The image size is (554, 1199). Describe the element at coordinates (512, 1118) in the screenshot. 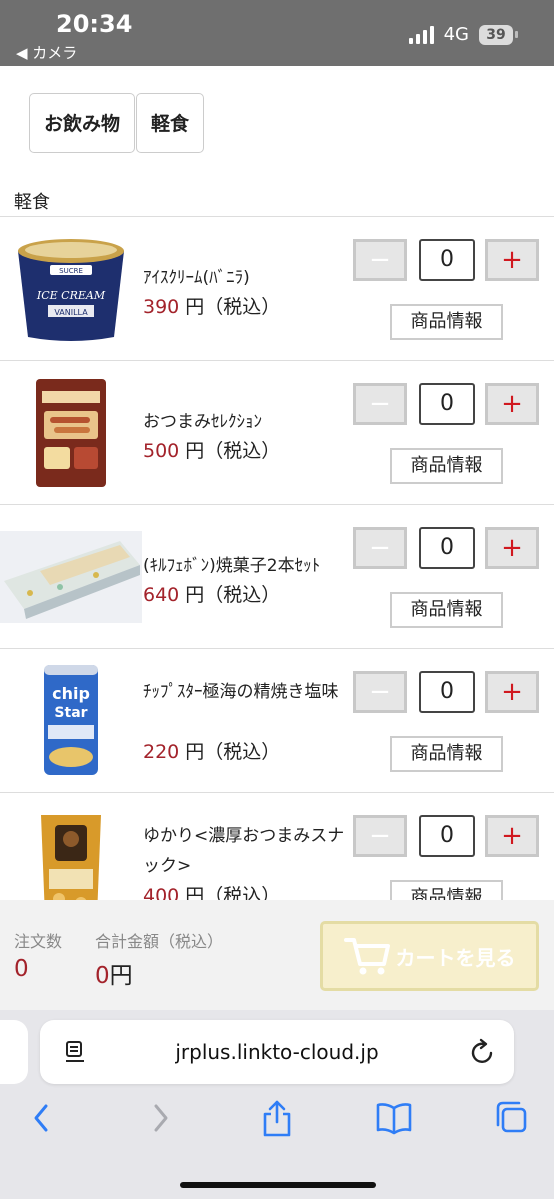

I see `tabs-icon` at that location.